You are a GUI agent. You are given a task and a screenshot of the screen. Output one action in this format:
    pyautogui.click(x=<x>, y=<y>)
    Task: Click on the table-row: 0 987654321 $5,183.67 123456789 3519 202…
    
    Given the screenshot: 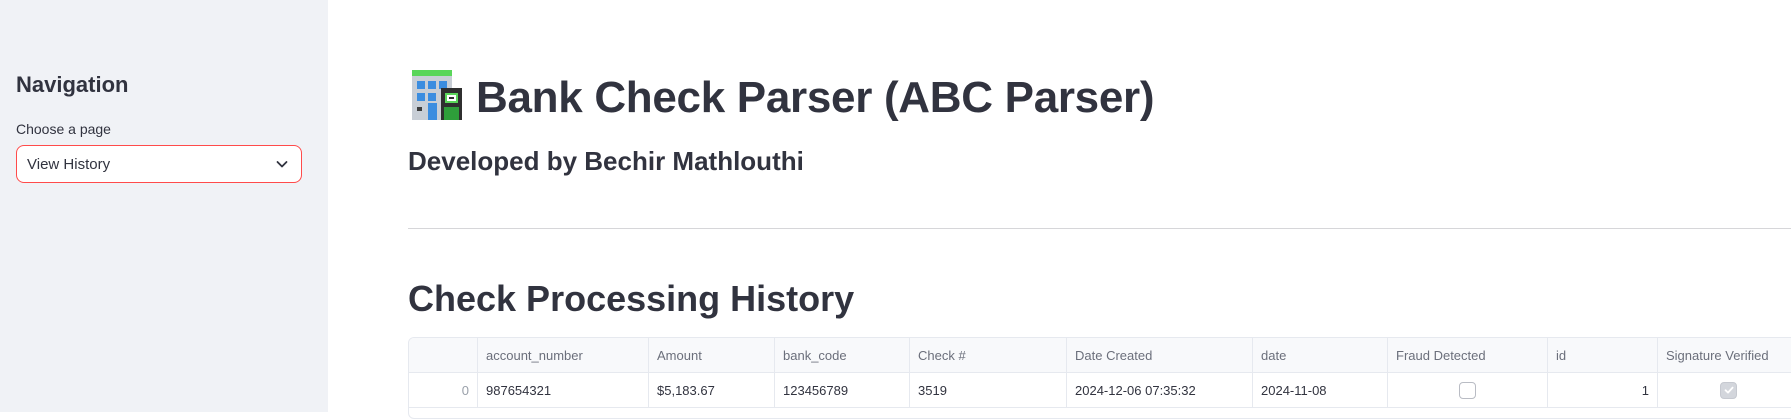 What is the action you would take?
    pyautogui.click(x=1100, y=390)
    